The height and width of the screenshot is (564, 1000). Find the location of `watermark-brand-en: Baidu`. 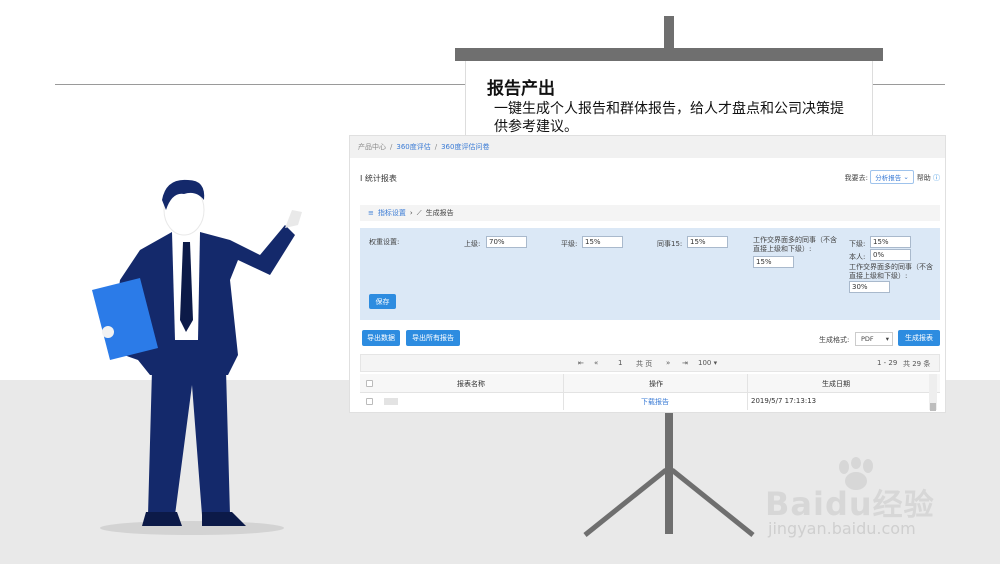

watermark-brand-en: Baidu is located at coordinates (819, 504).